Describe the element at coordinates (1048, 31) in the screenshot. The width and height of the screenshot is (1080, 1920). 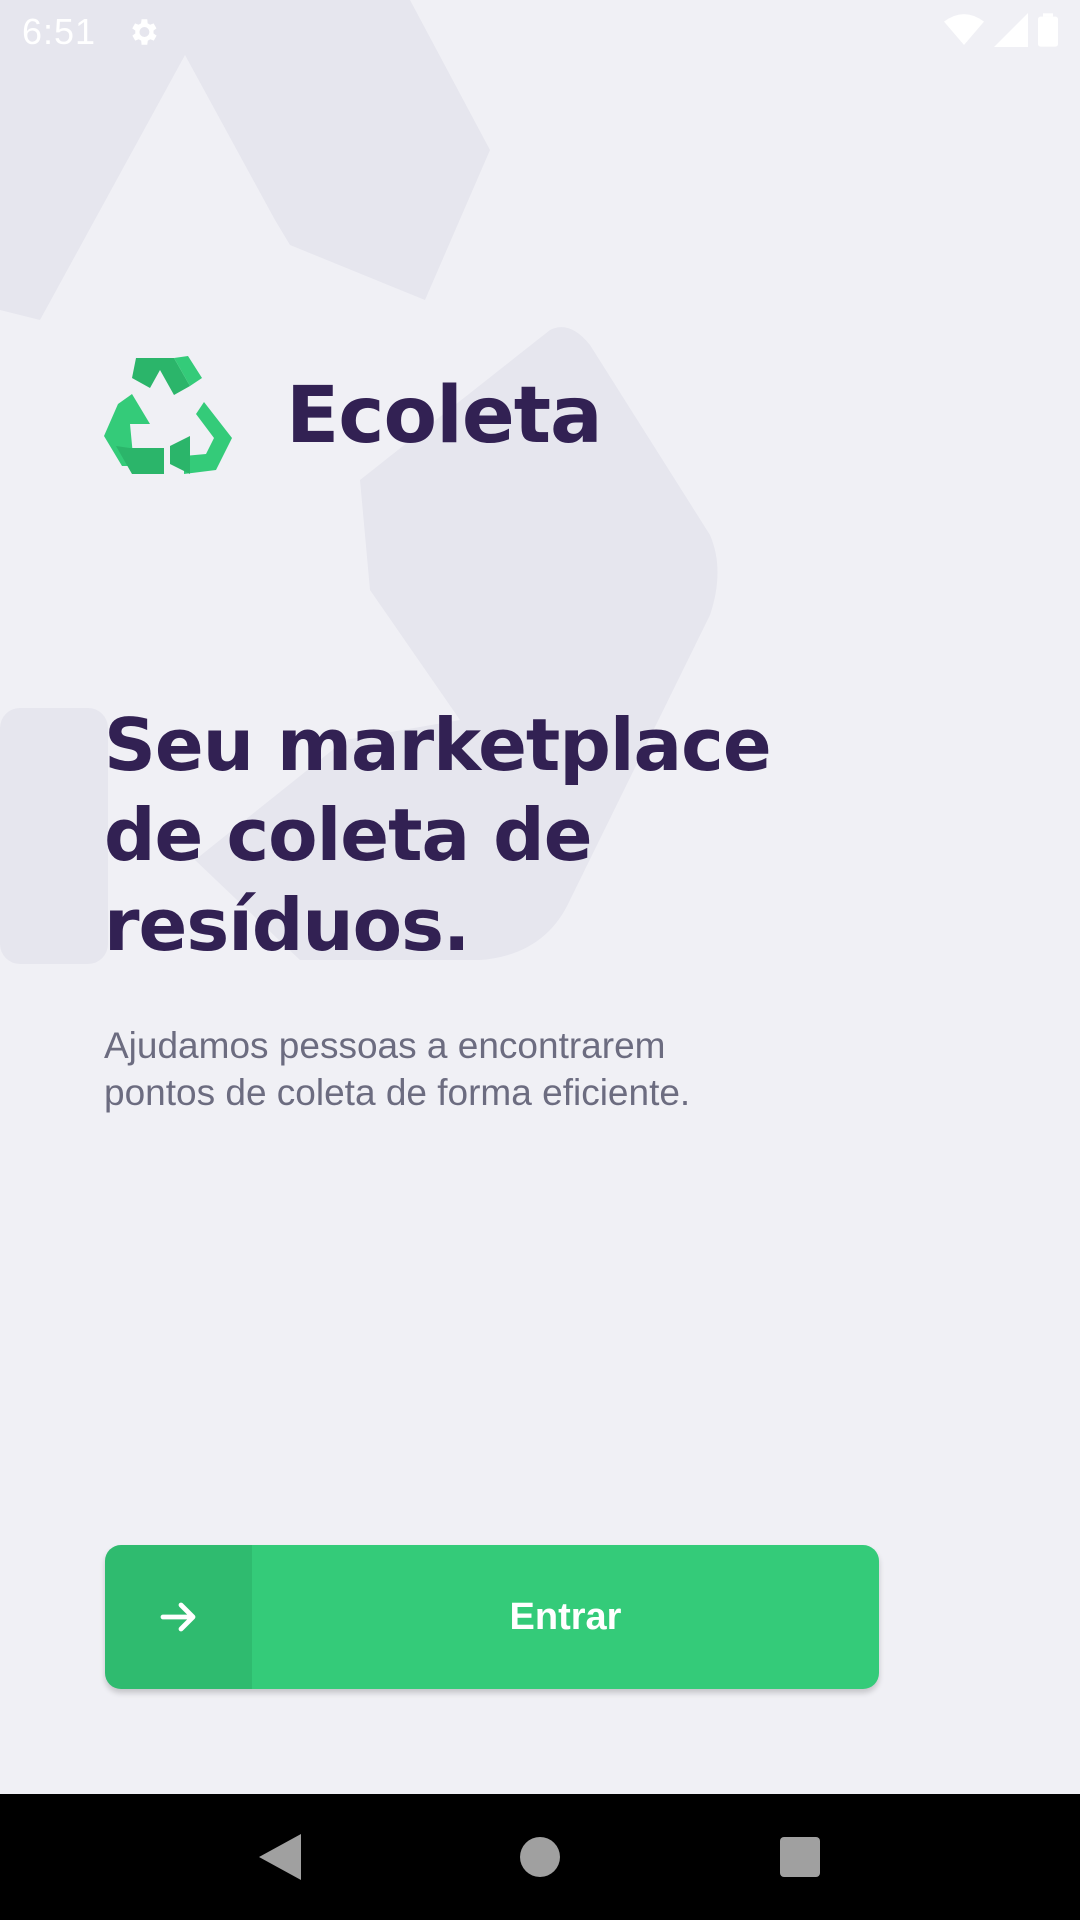
I see `battery-icon` at that location.